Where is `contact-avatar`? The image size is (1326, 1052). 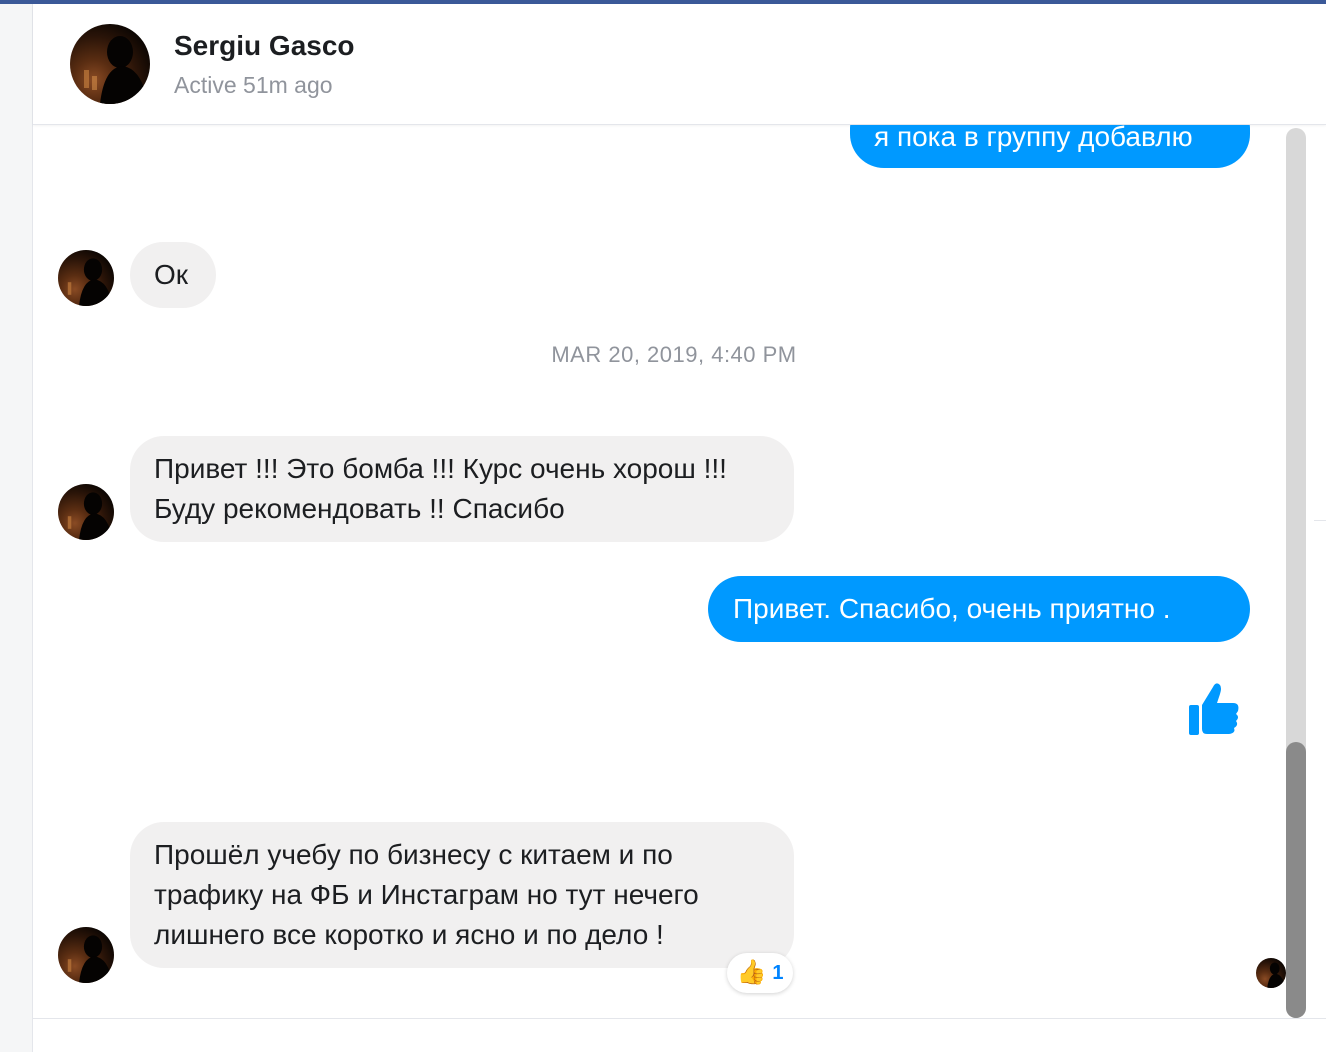
contact-avatar is located at coordinates (110, 64).